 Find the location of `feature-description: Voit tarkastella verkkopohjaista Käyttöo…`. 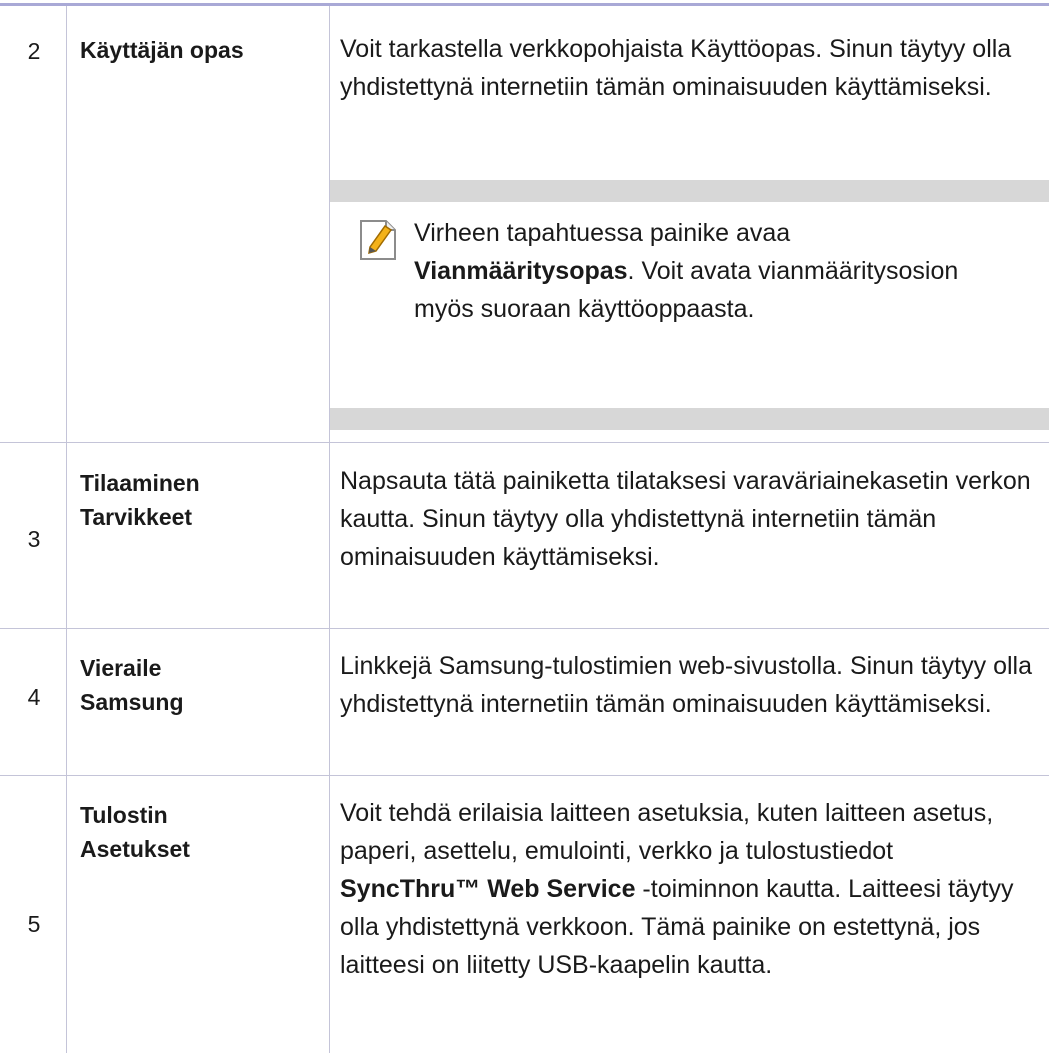

feature-description: Voit tarkastella verkkopohjaista Käyttöo… is located at coordinates (676, 68).